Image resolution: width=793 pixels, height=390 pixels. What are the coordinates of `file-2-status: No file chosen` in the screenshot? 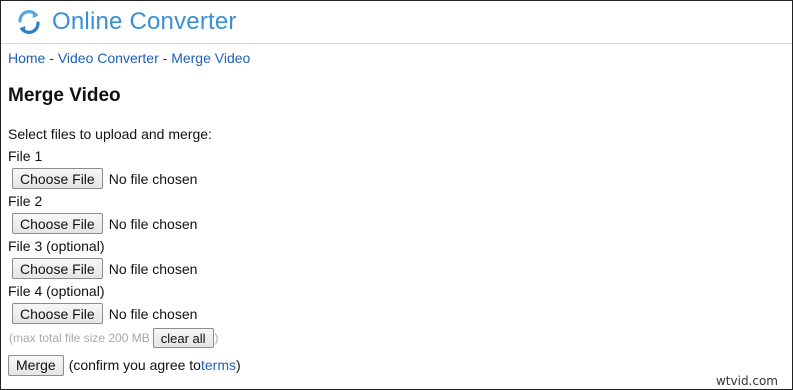 It's located at (153, 223).